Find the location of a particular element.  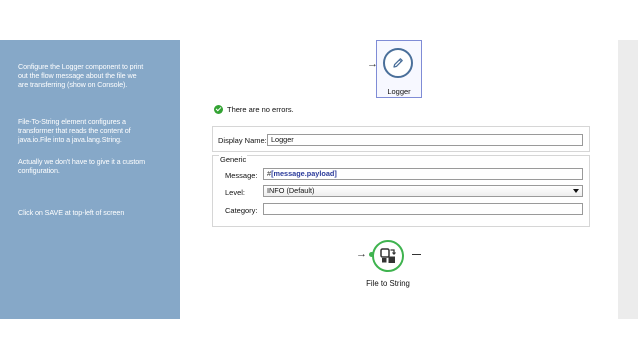

instruction-save: Click on SAVE at top-left of screen is located at coordinates (71, 212).